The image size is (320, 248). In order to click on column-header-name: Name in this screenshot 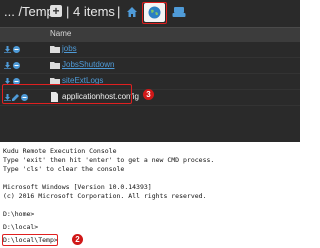, I will do `click(60, 33)`.